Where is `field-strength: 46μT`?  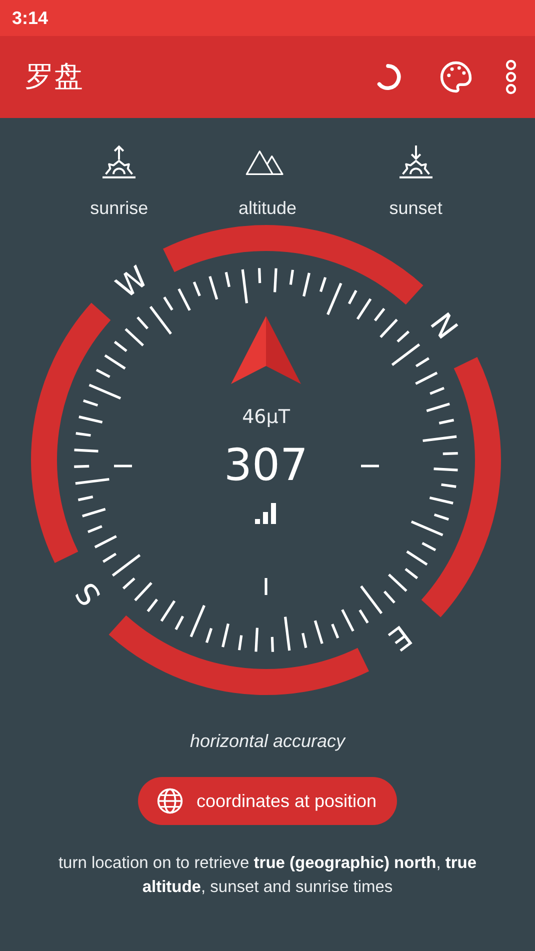
field-strength: 46μT is located at coordinates (266, 417).